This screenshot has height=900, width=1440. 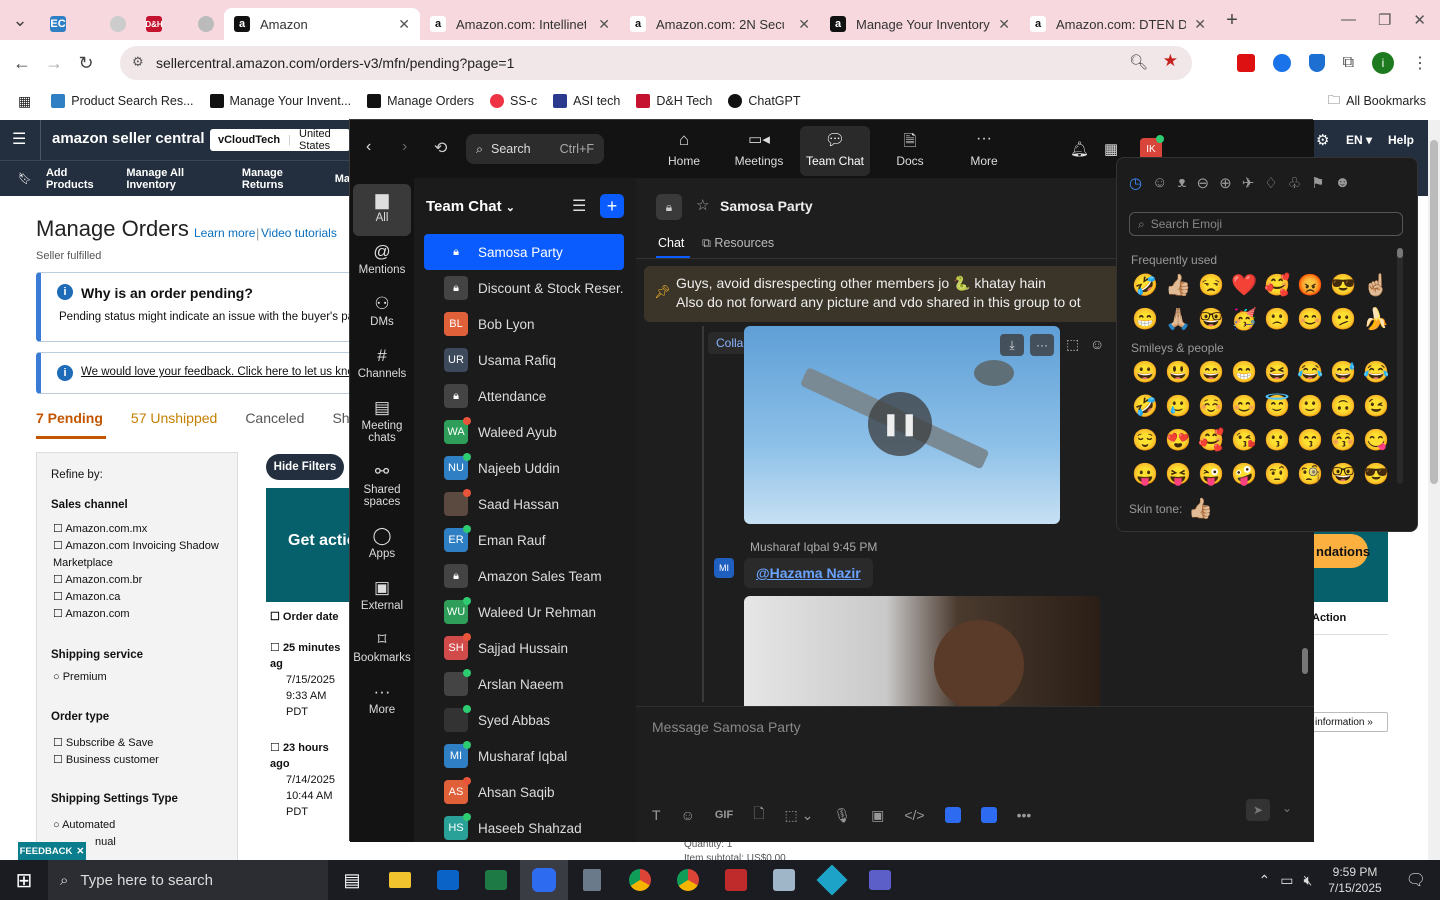 What do you see at coordinates (1343, 373) in the screenshot?
I see `emoji-button: 😅` at bounding box center [1343, 373].